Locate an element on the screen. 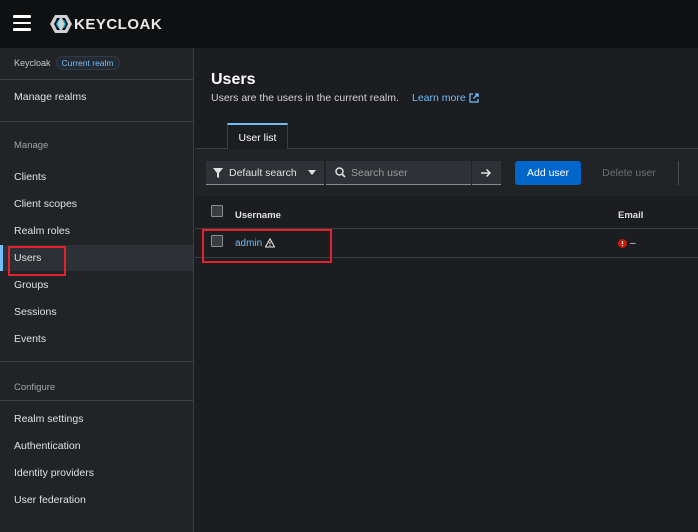 The height and width of the screenshot is (532, 698). search-field is located at coordinates (398, 173).